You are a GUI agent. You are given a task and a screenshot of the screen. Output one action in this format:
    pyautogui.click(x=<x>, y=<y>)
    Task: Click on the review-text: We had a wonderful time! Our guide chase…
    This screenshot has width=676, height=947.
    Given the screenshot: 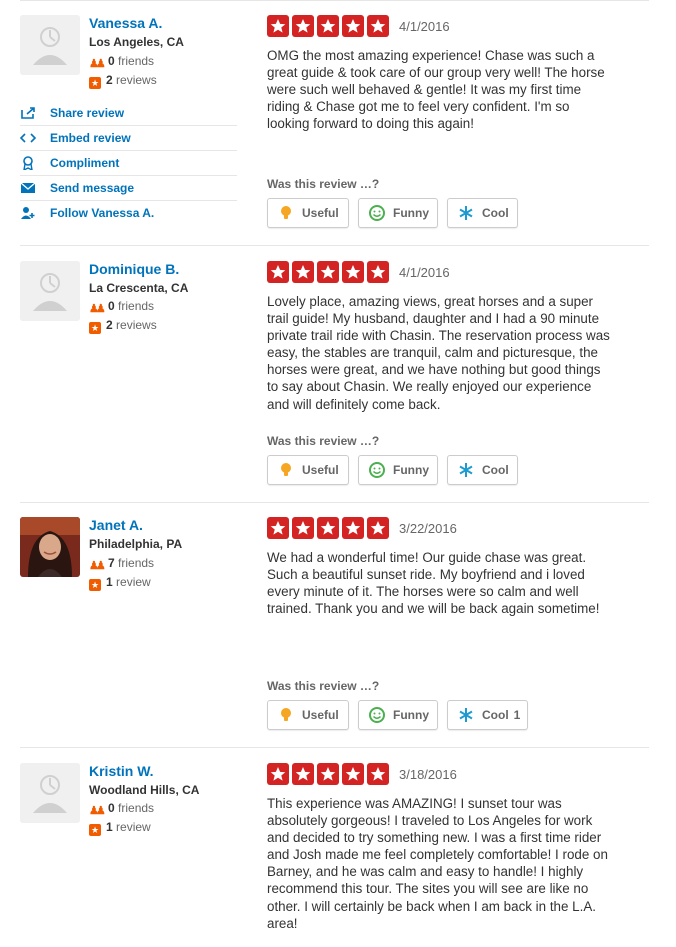 What is the action you would take?
    pyautogui.click(x=453, y=583)
    